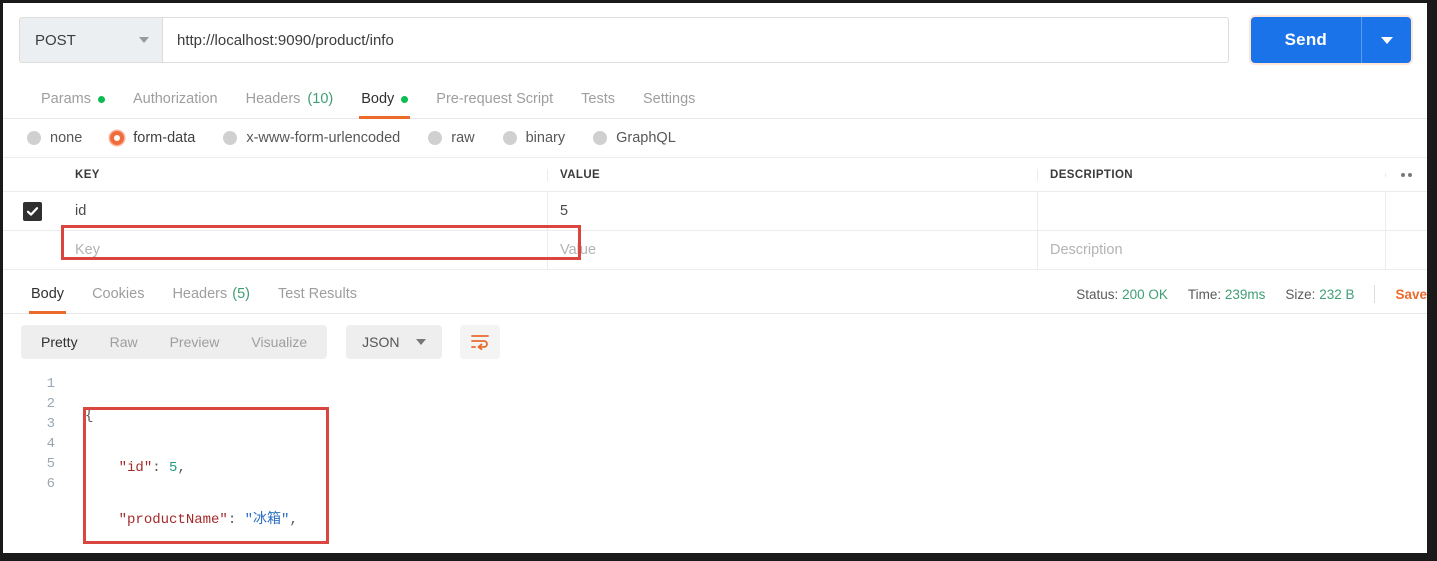 This screenshot has width=1437, height=561. I want to click on tab-authorization: Authorization, so click(175, 104).